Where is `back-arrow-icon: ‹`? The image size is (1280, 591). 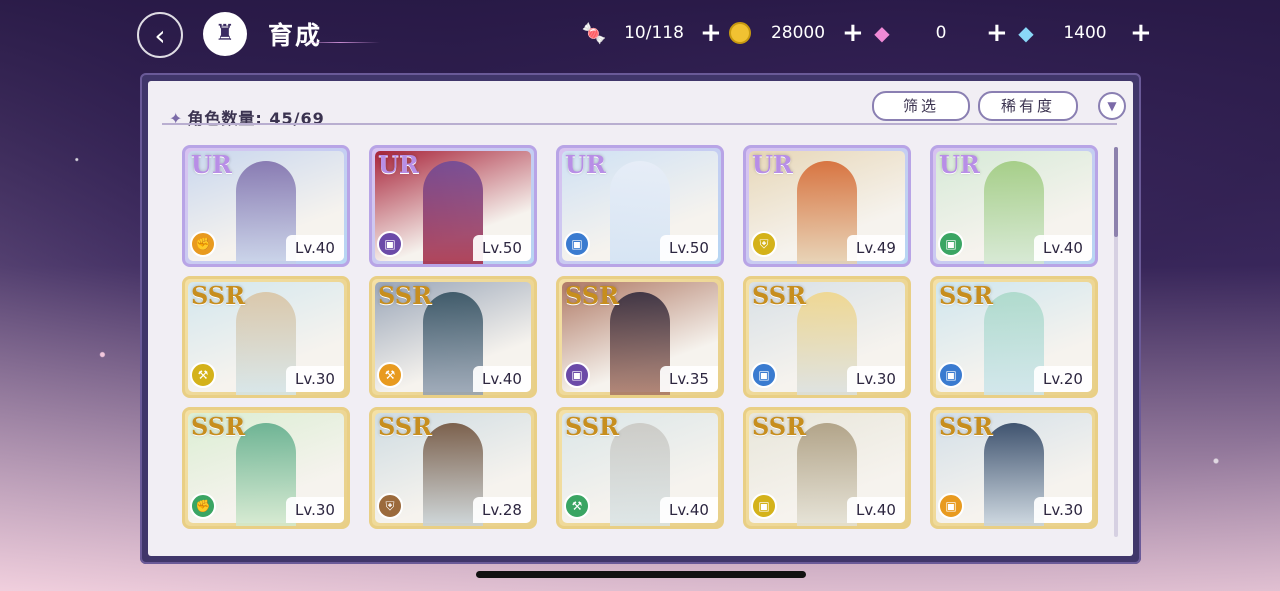 back-arrow-icon: ‹ is located at coordinates (160, 35).